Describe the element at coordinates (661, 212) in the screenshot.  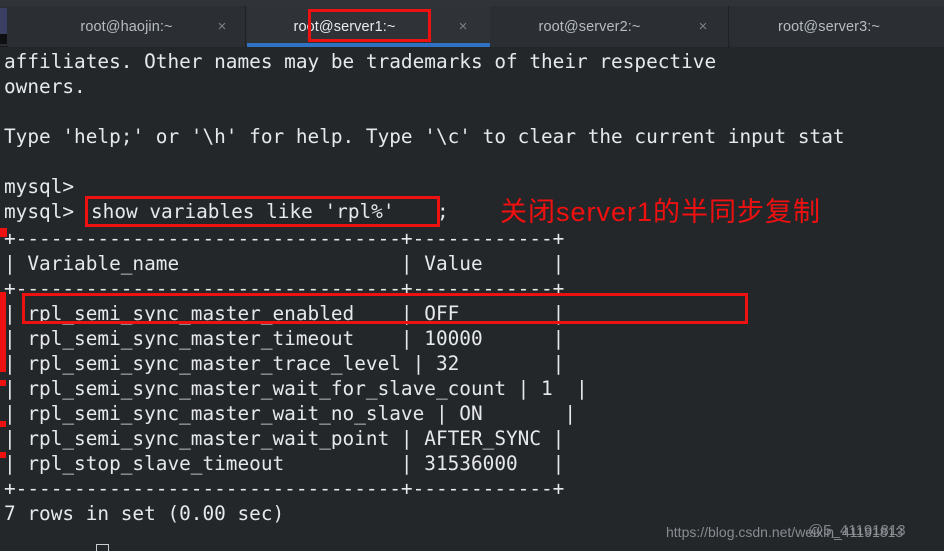
I see `annotation-note-text: 关闭server1的半同步复制` at that location.